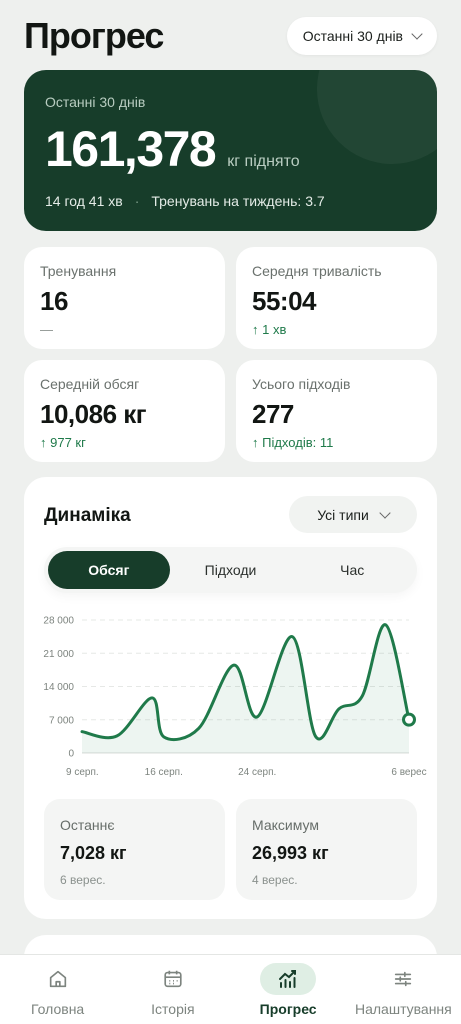 The image size is (461, 1024). I want to click on bottom-navigation: Головна Історія Прогрес Налаштування, so click(230, 989).